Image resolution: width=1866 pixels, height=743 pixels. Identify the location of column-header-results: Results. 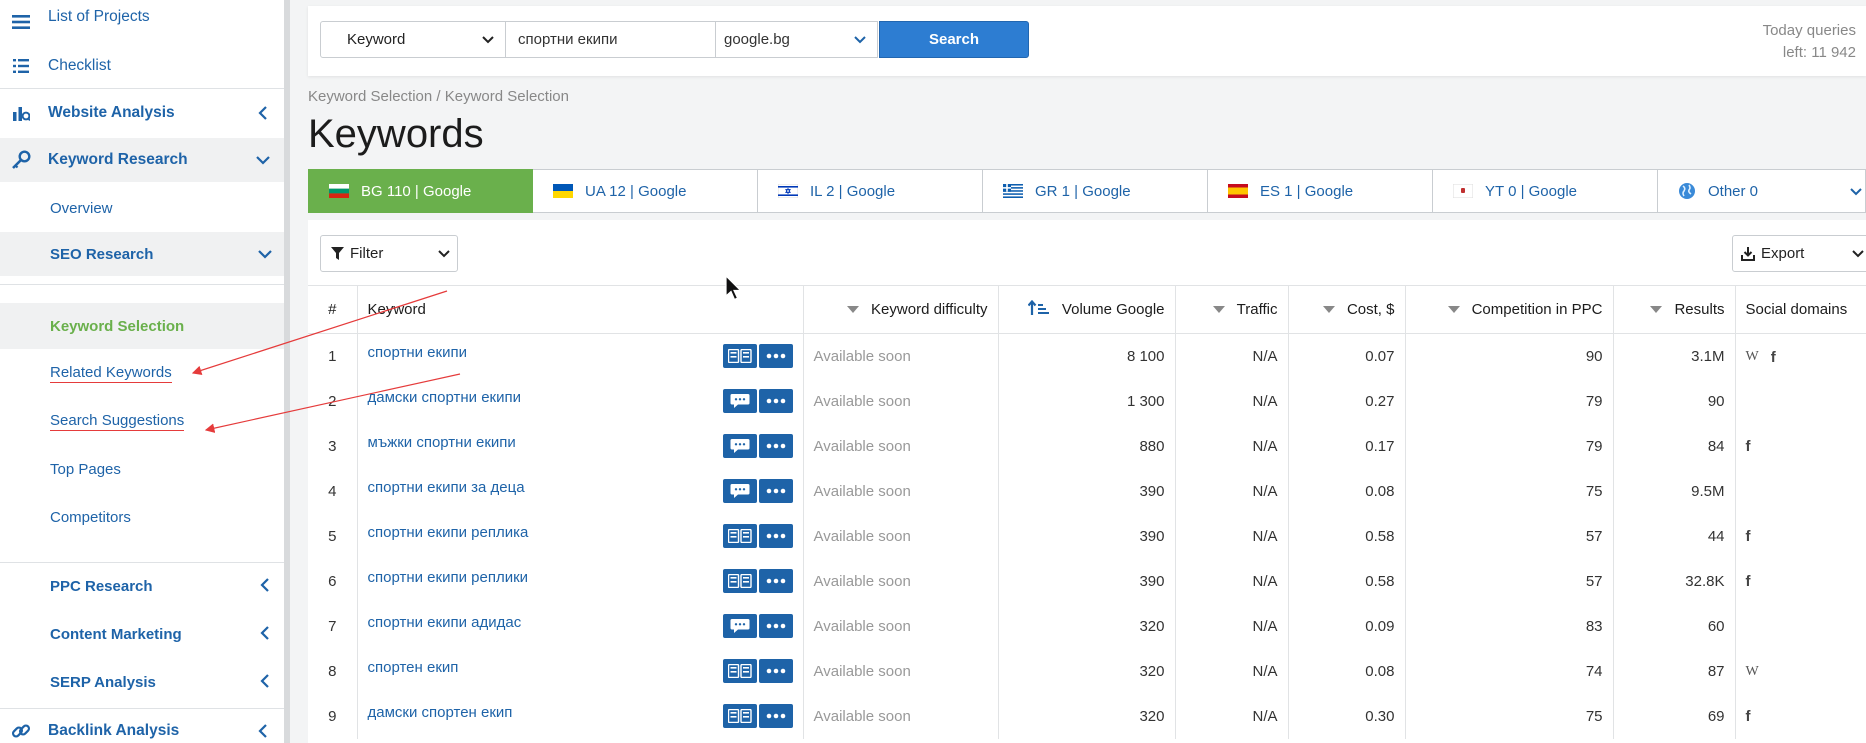
(1674, 309).